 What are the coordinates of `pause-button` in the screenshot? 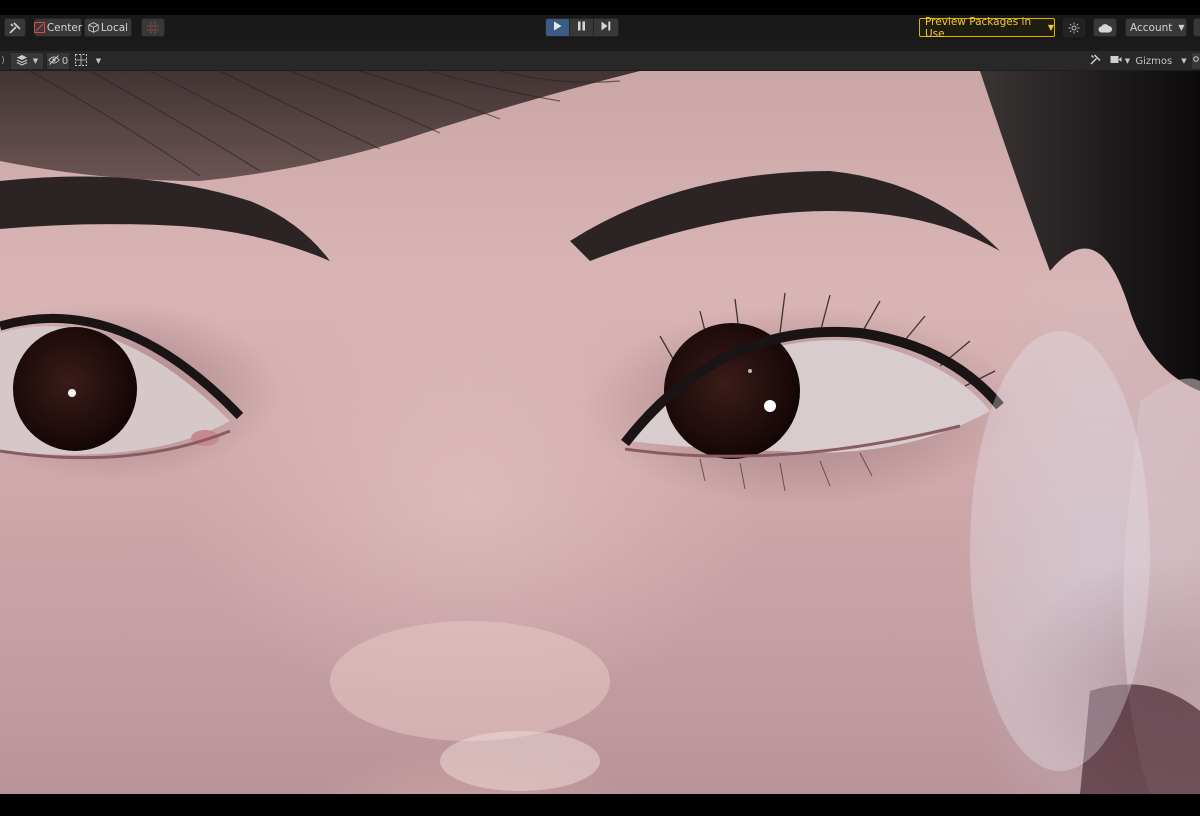 It's located at (582, 27).